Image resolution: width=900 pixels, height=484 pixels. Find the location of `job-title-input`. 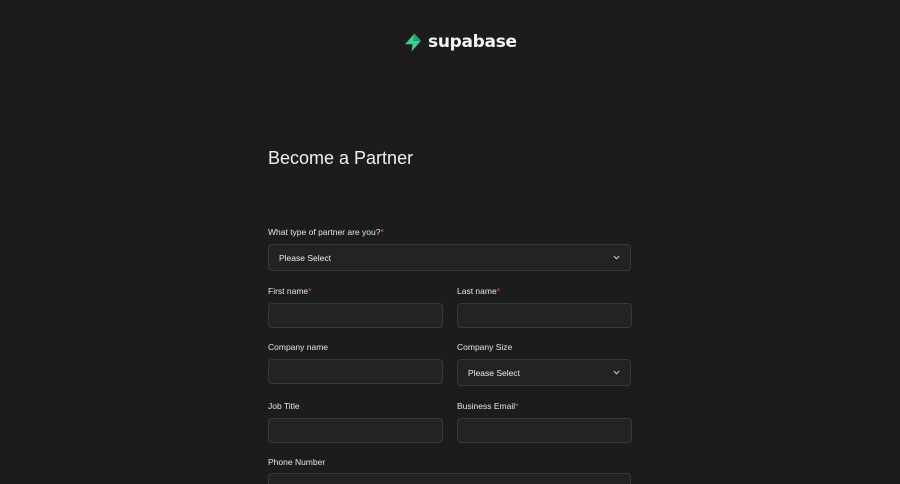

job-title-input is located at coordinates (355, 430).